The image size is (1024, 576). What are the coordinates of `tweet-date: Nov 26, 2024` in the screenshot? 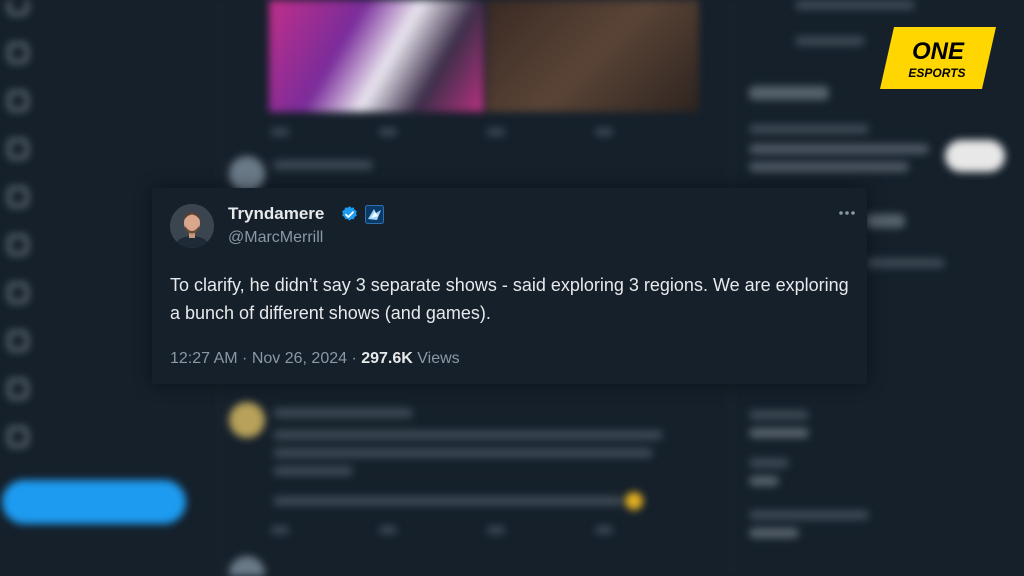 It's located at (299, 358).